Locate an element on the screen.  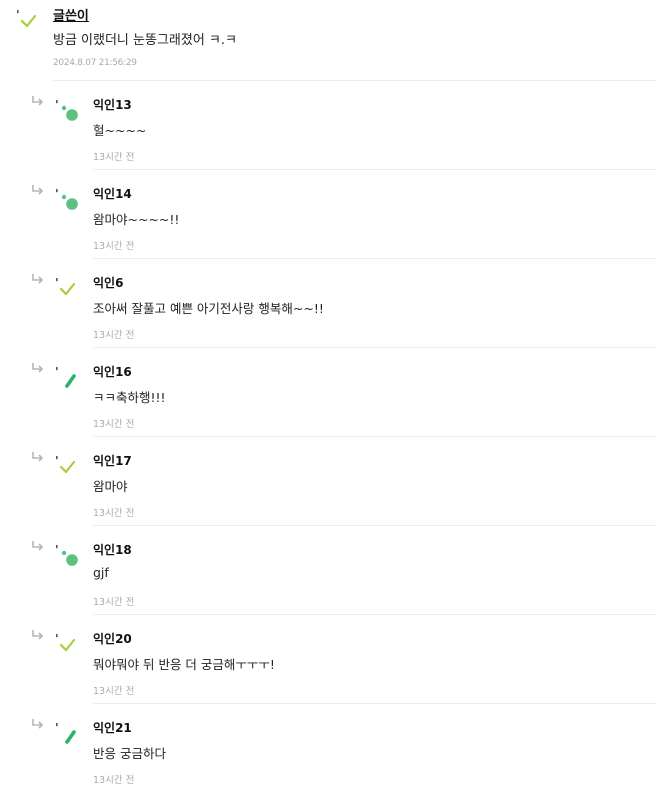
reply-text: 뭐야뭐야 뒤 반응 더 궁금해ㅜㅜㅜ! is located at coordinates (184, 664).